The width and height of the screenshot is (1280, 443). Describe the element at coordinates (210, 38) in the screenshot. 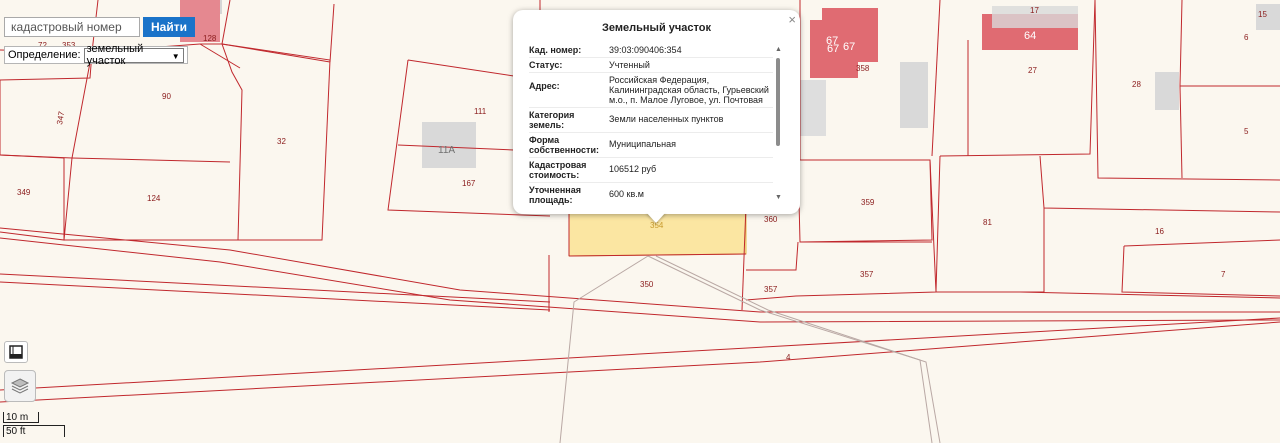

I see `parcel-label: 128` at that location.